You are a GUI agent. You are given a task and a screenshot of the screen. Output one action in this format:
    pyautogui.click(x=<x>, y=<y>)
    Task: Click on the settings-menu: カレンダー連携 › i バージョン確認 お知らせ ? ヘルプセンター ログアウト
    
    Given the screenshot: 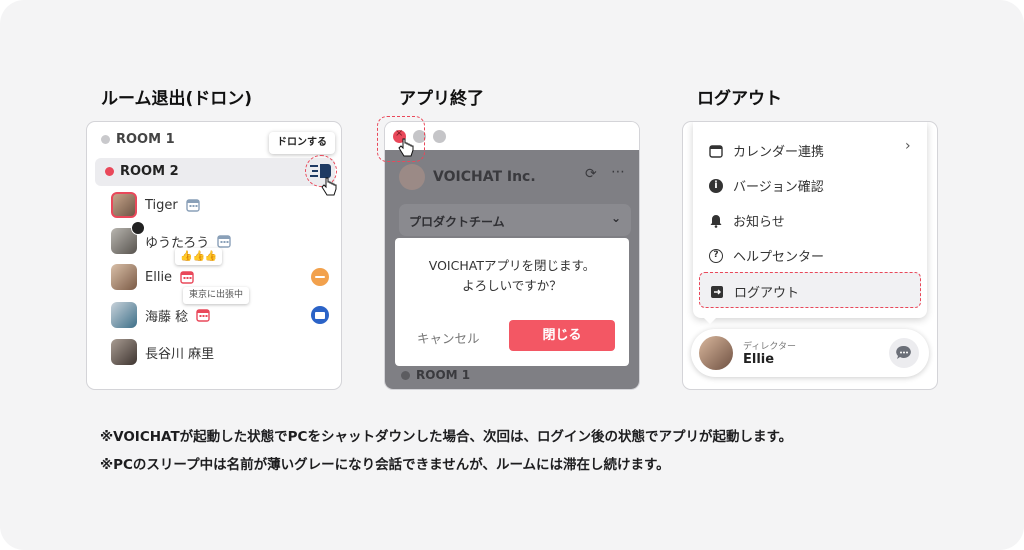 What is the action you would take?
    pyautogui.click(x=810, y=220)
    